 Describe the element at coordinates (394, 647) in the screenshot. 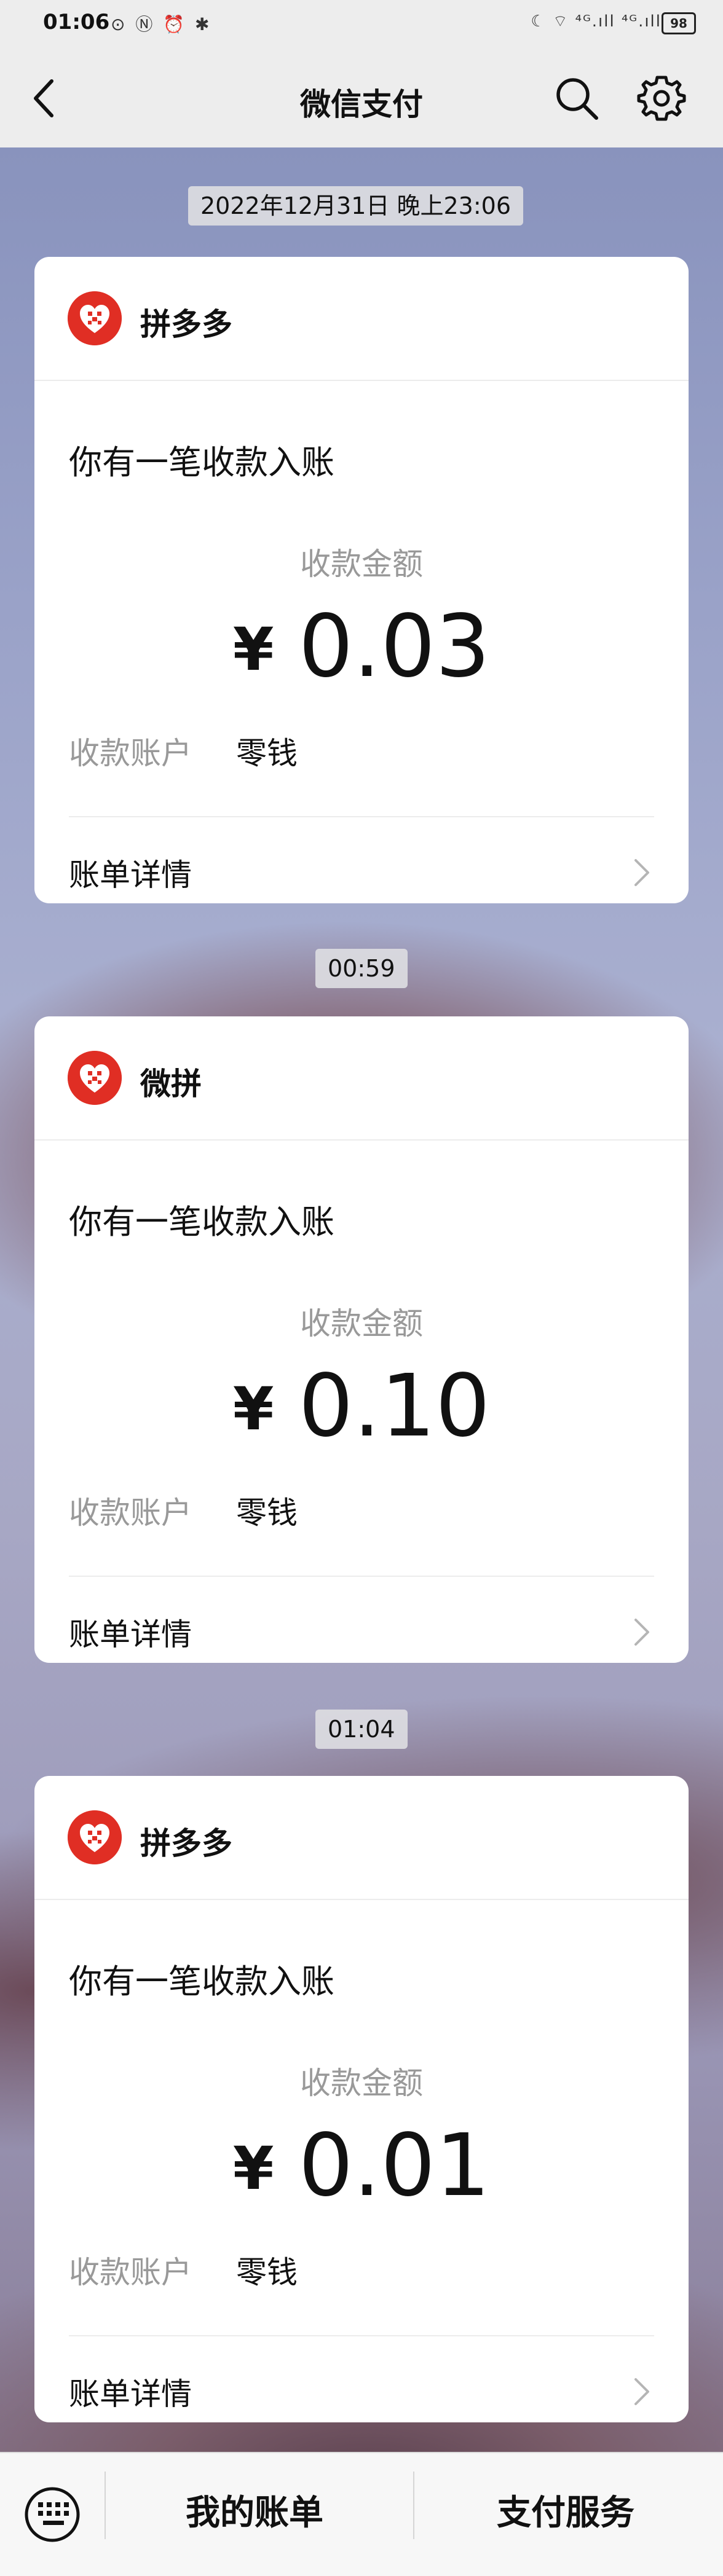

I see `amount-number: 0.03` at that location.